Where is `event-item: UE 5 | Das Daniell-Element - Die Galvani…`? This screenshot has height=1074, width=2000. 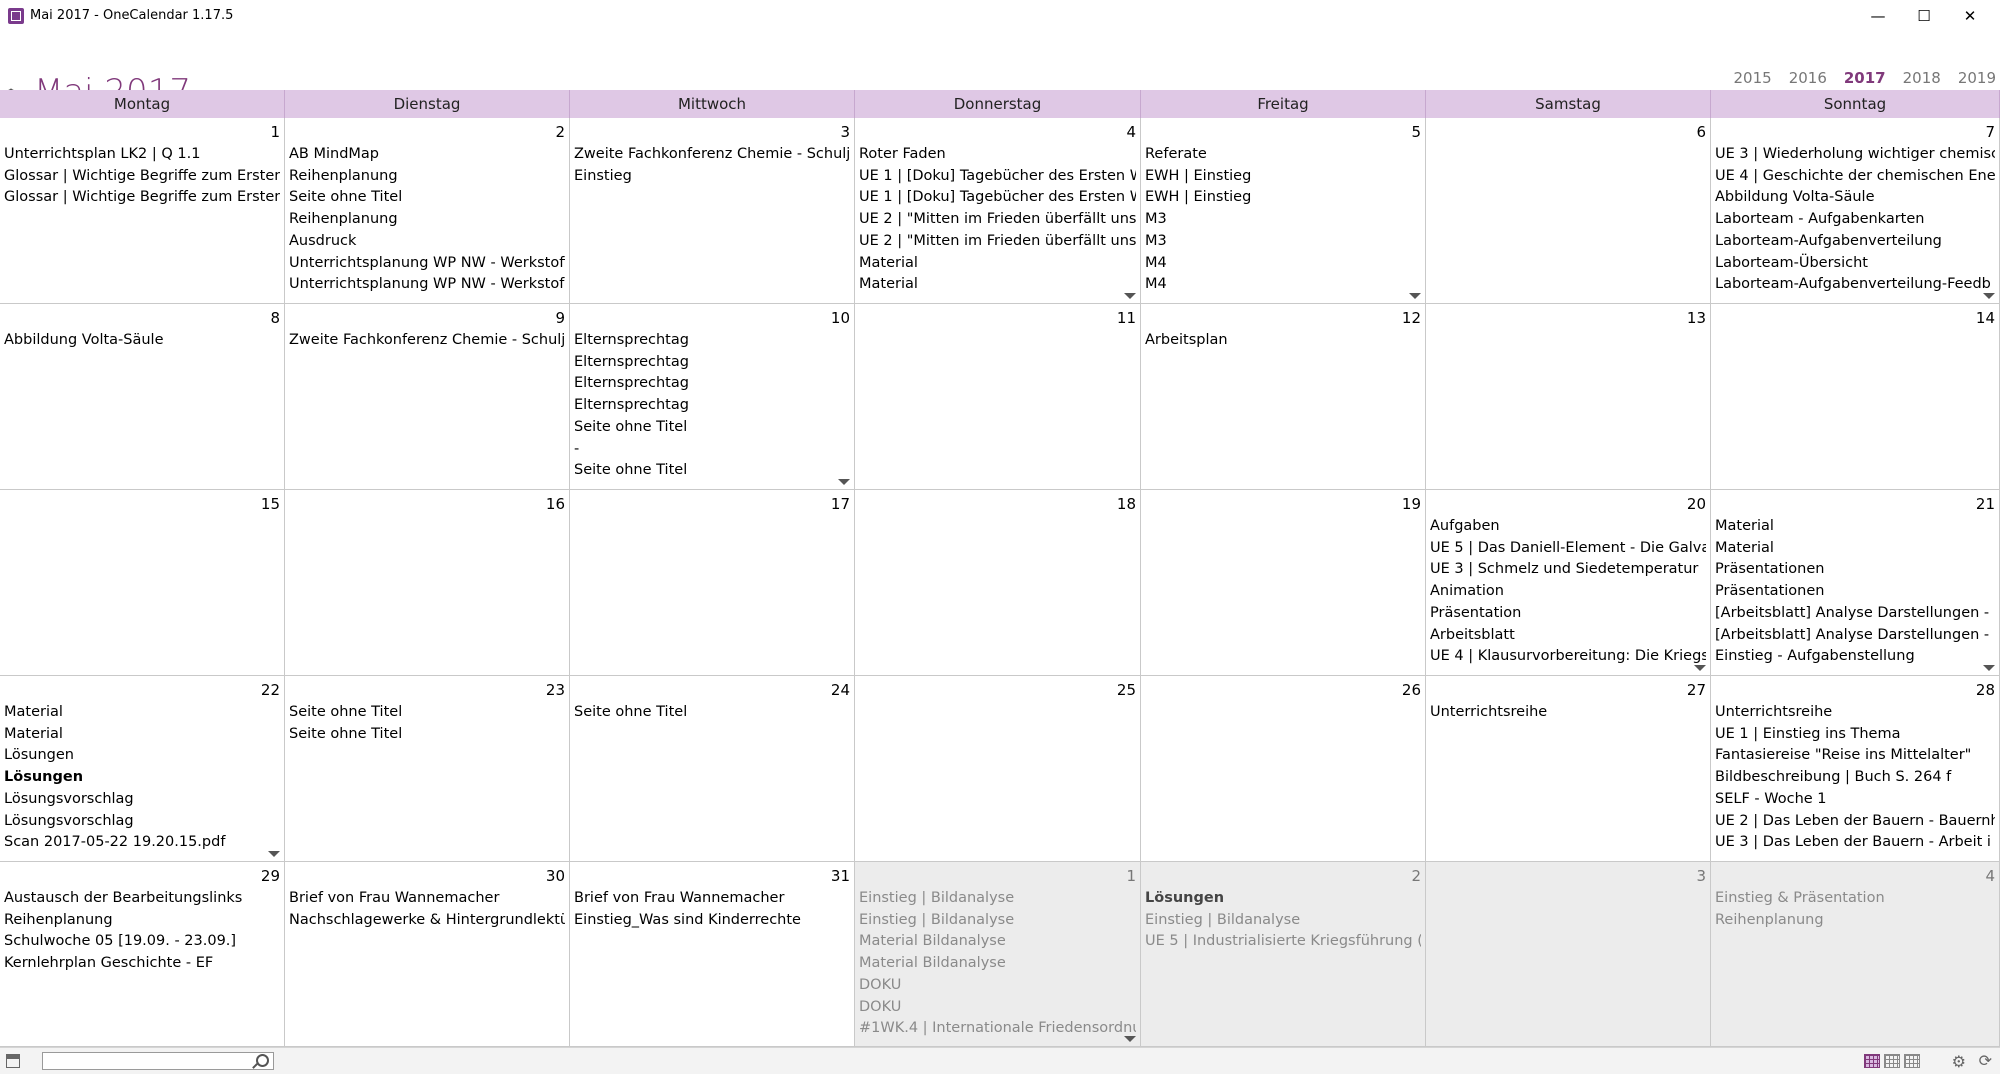
event-item: UE 5 | Das Daniell-Element - Die Galvani… is located at coordinates (1568, 549).